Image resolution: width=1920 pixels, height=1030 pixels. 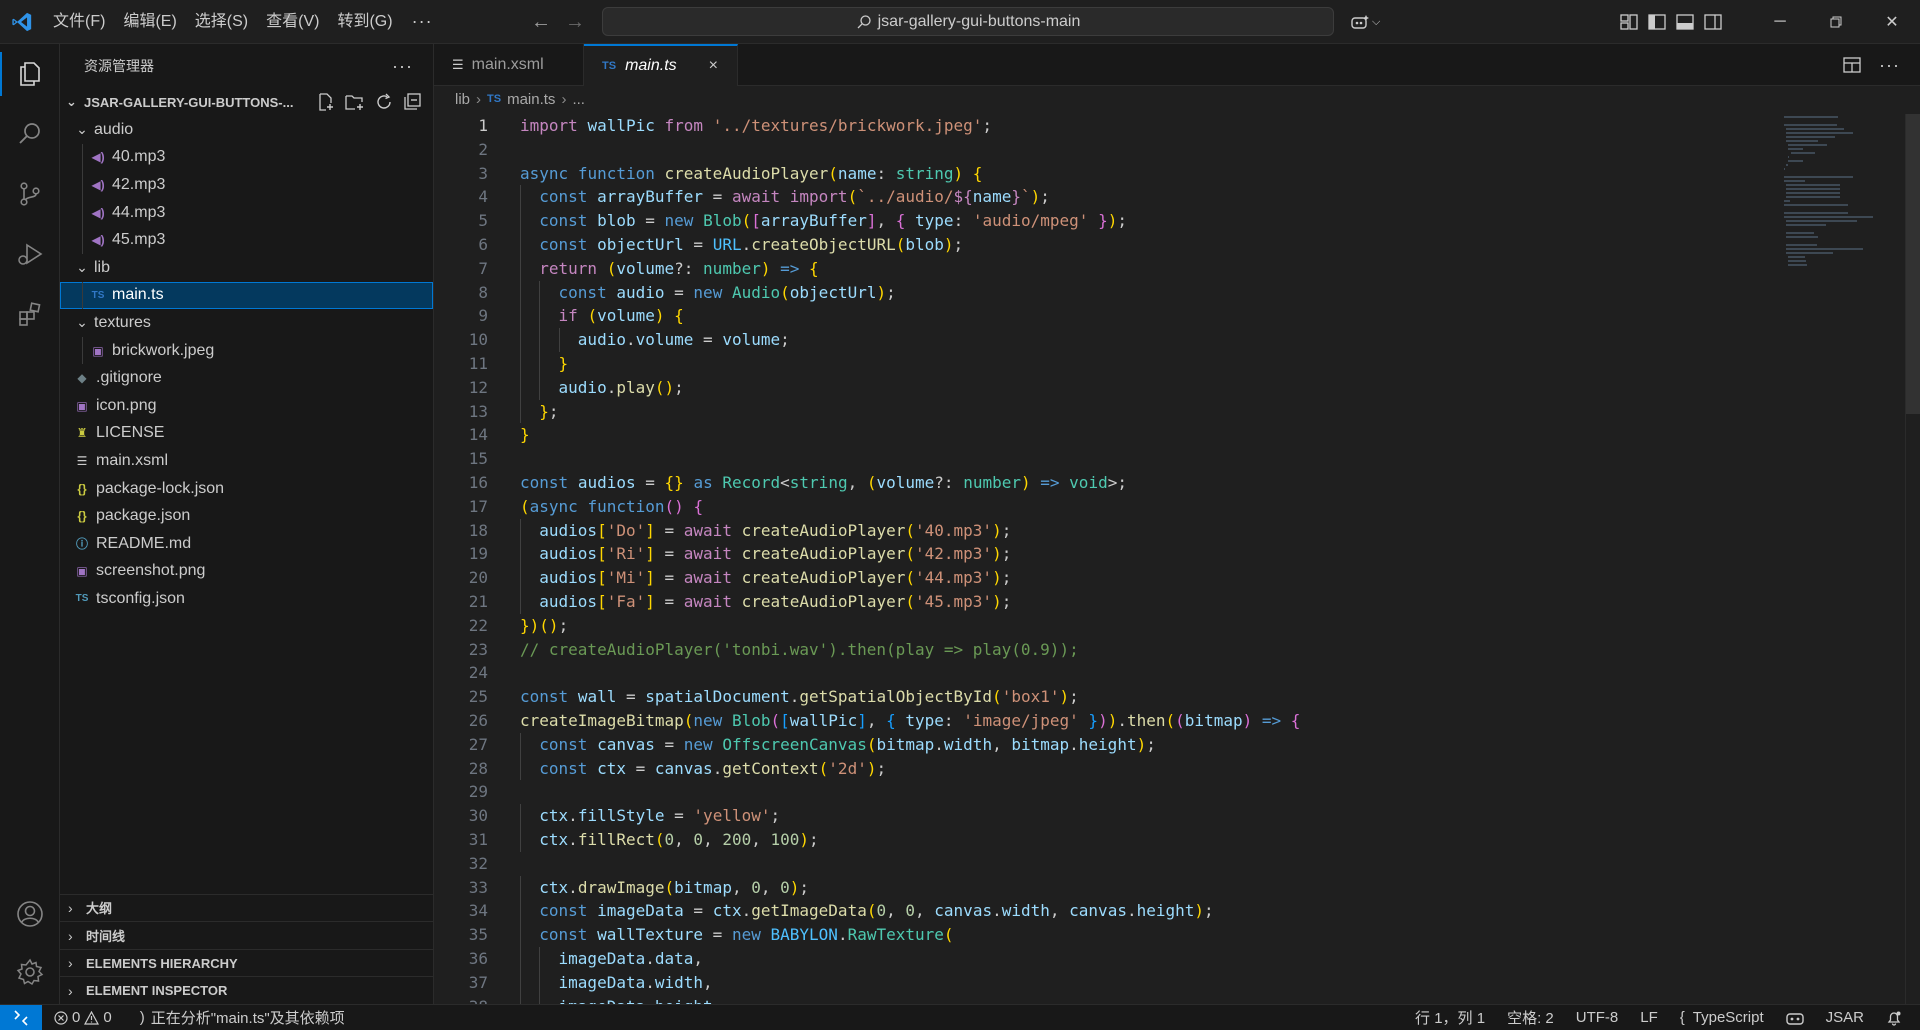 I want to click on minimize-button: ─, so click(x=1780, y=22).